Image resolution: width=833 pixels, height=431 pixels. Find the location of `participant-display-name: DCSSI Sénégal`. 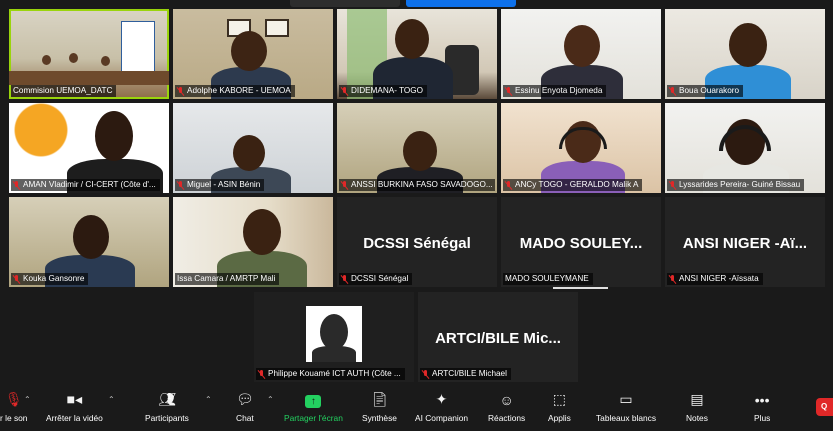

participant-display-name: DCSSI Sénégal is located at coordinates (417, 243).